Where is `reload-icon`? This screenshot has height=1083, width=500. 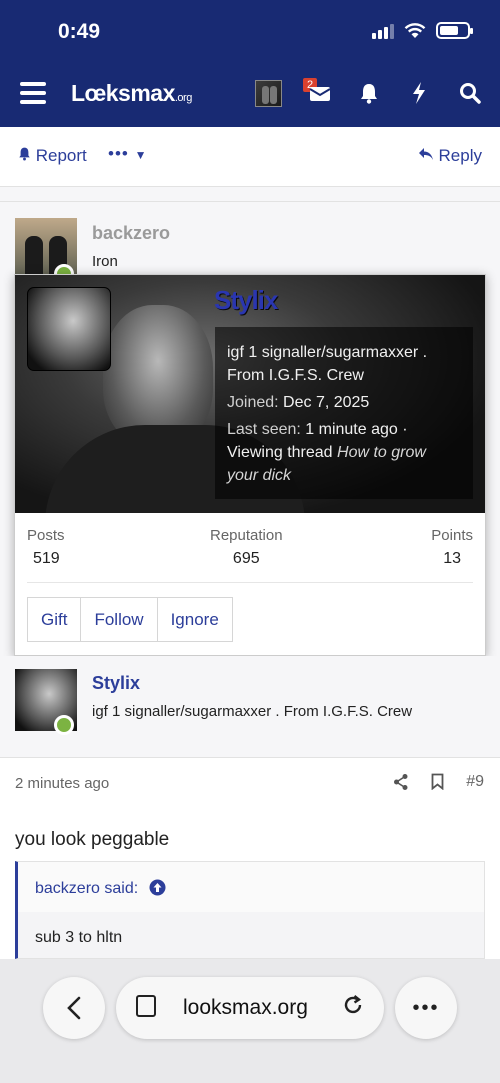 reload-icon is located at coordinates (353, 1005).